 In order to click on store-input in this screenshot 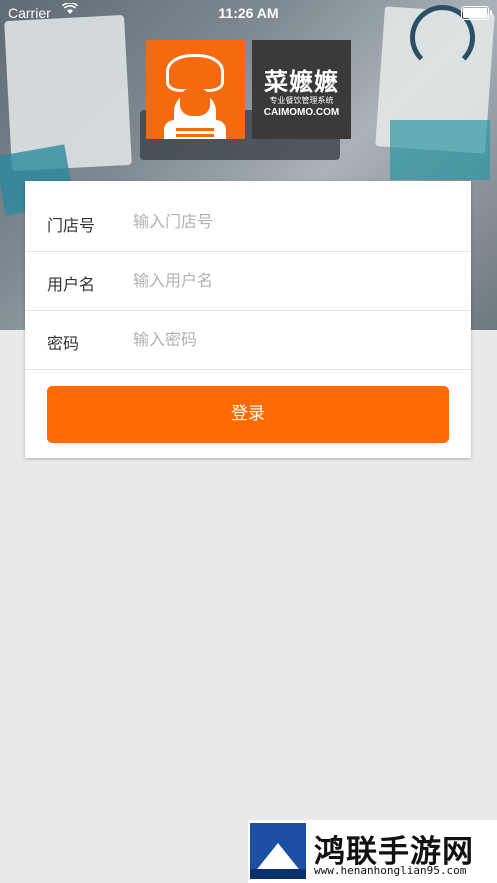, I will do `click(293, 221)`.